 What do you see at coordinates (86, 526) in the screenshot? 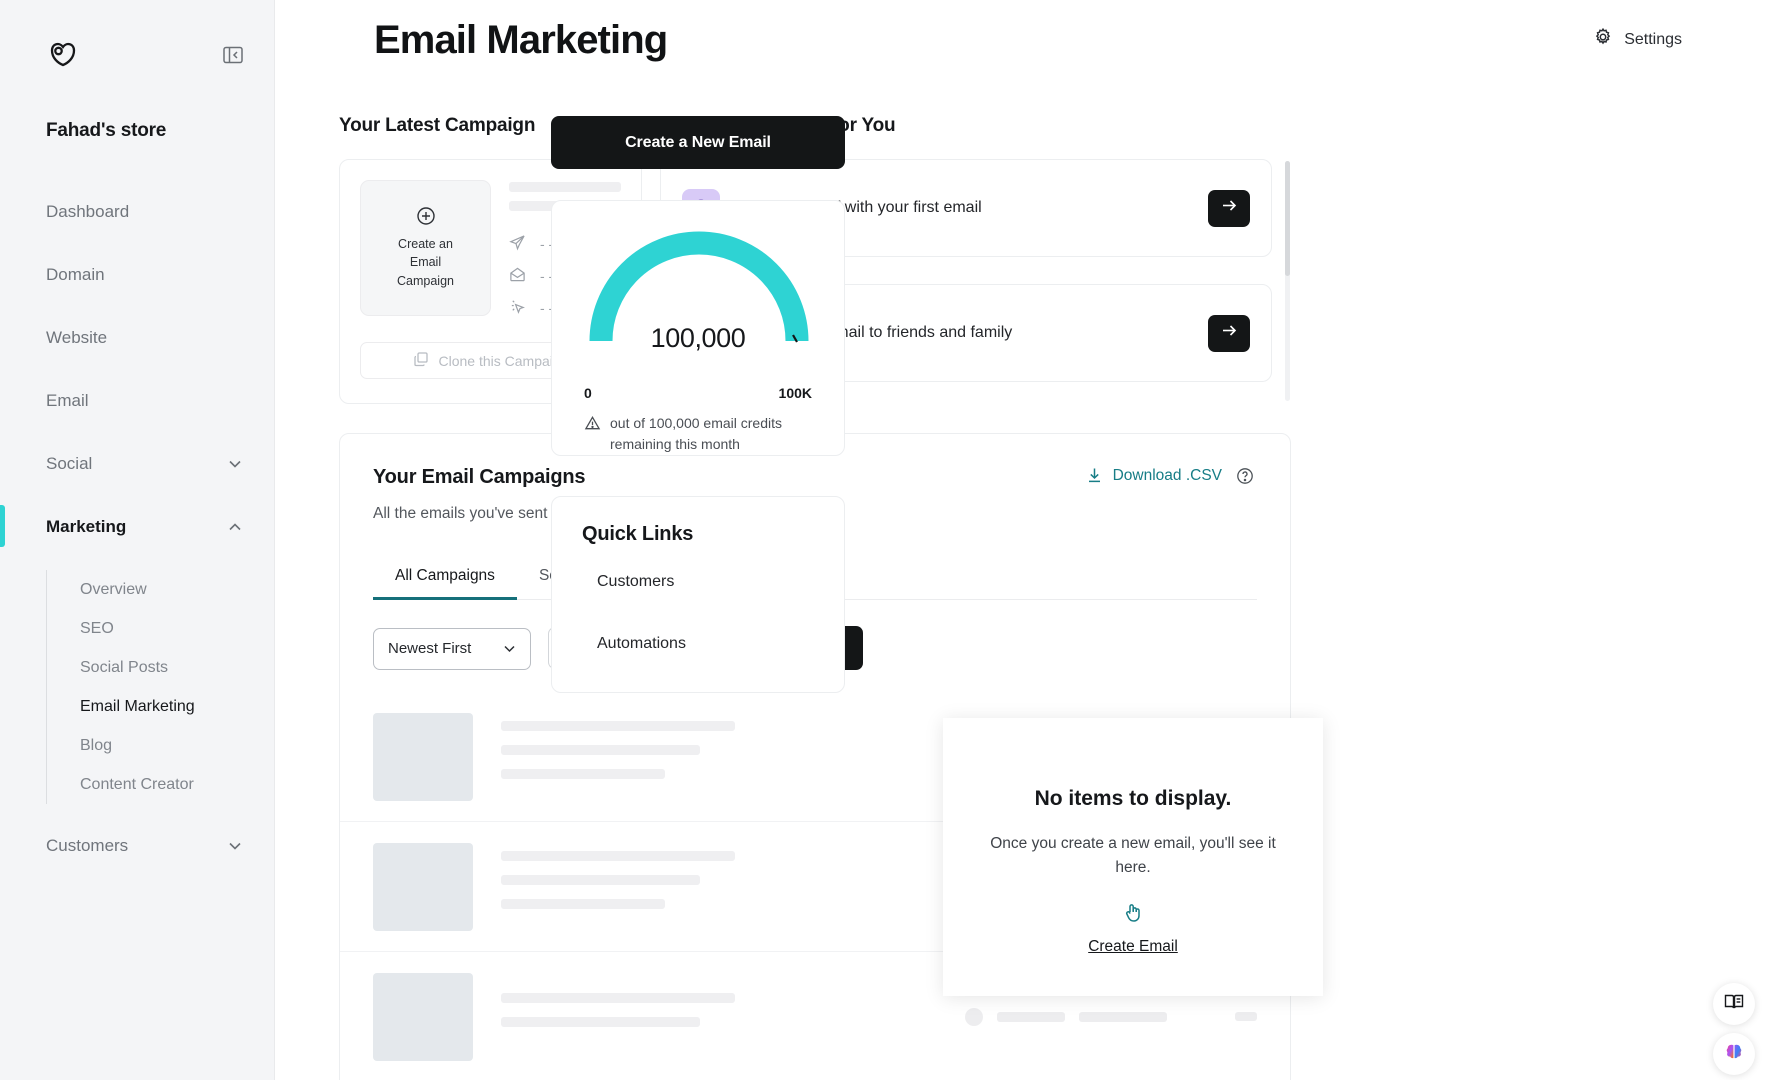
I see `sidebar-item-label: Marketing` at bounding box center [86, 526].